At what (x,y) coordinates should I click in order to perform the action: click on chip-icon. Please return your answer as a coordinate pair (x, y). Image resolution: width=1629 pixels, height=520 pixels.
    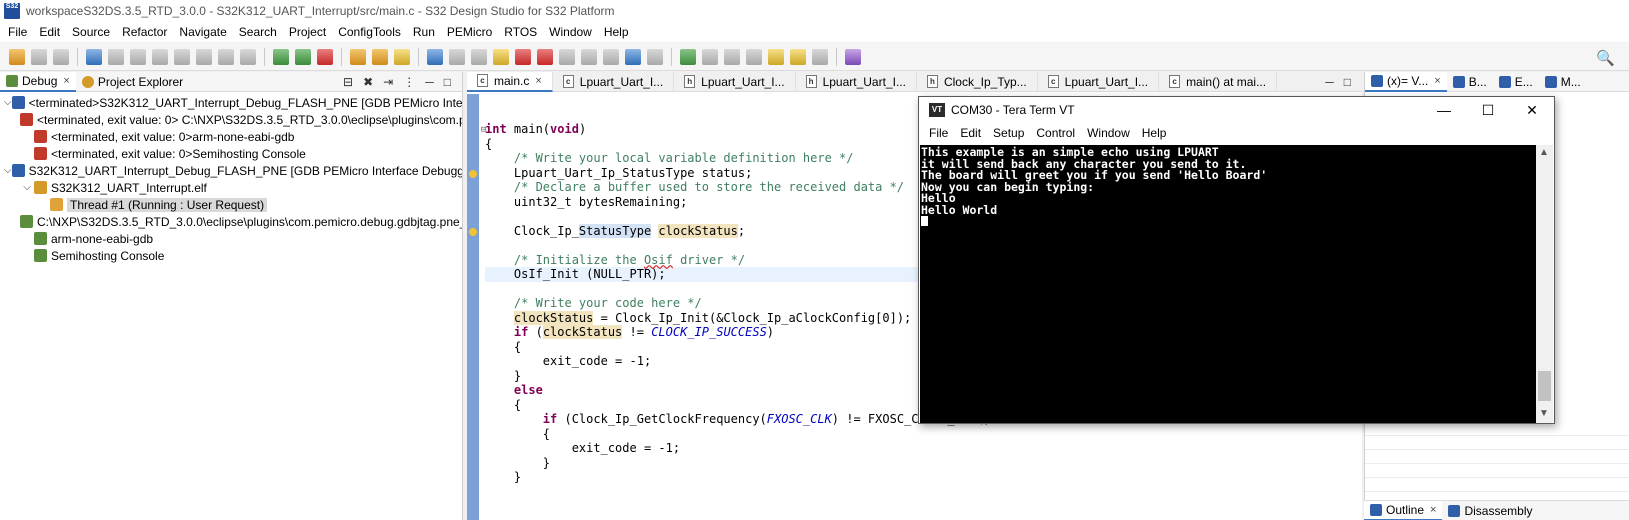
    Looking at the image, I should click on (710, 56).